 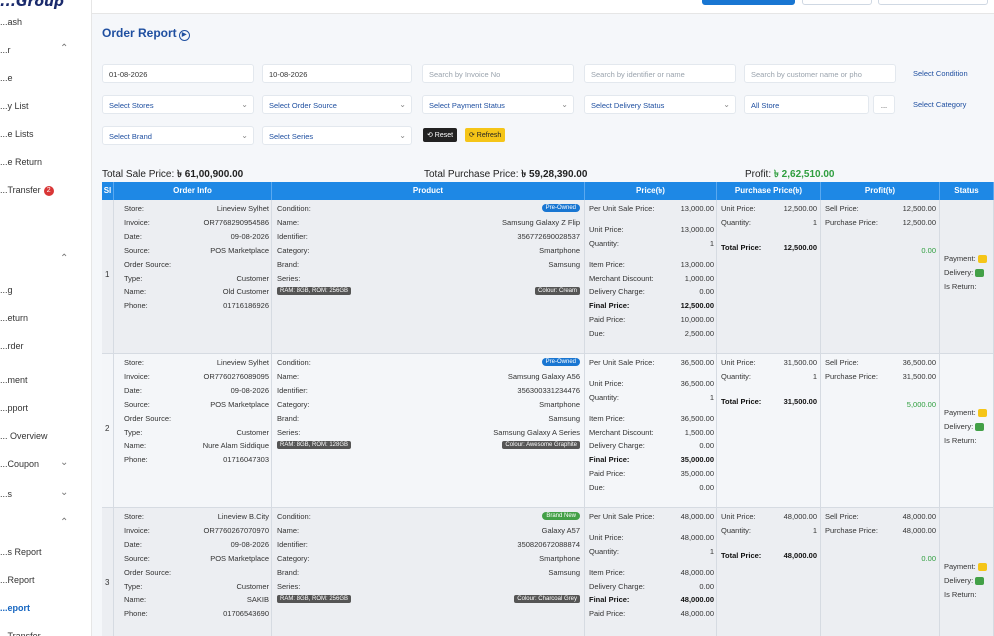 What do you see at coordinates (498, 73) in the screenshot?
I see `invoice-search-input: Search by Invoice No` at bounding box center [498, 73].